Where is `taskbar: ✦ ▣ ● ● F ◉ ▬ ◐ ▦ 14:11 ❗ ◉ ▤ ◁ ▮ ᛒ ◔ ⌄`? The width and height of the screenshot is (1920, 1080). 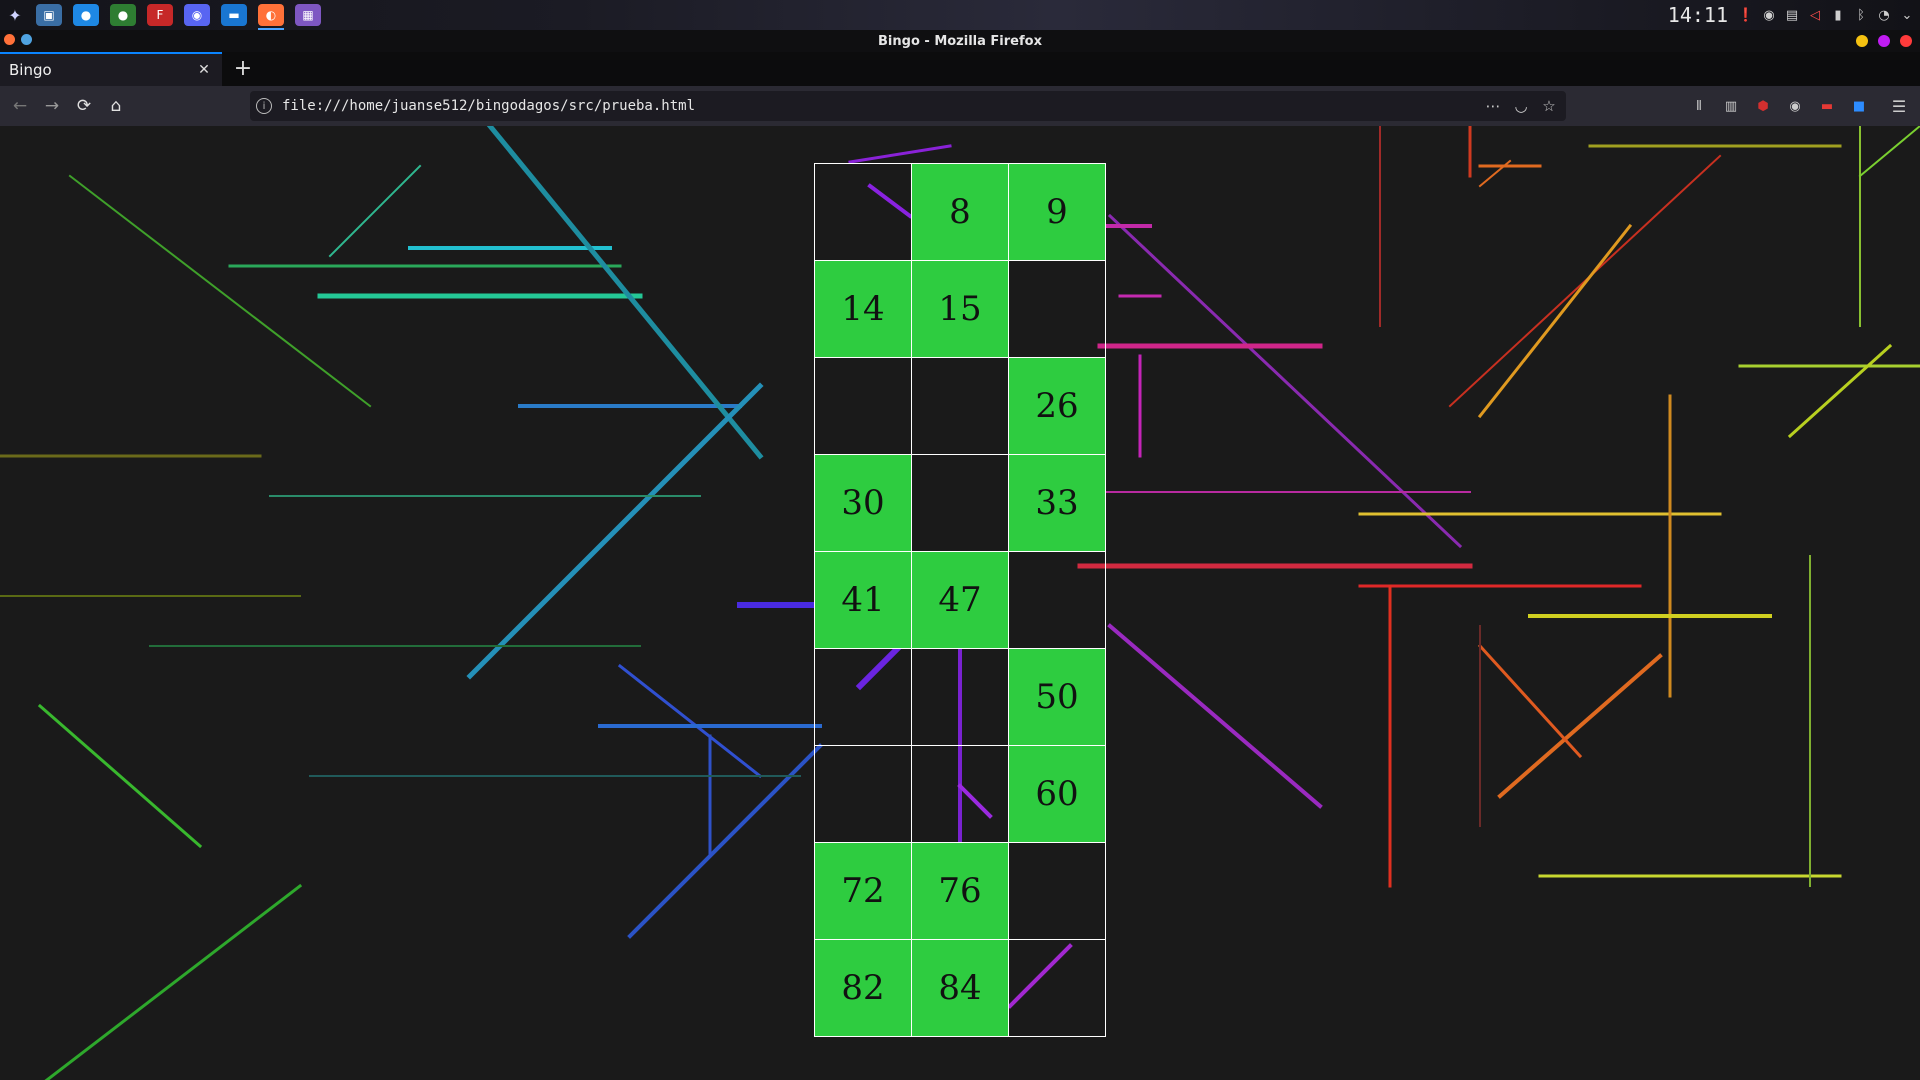
taskbar: ✦ ▣ ● ● F ◉ ▬ ◐ ▦ 14:11 ❗ ◉ ▤ ◁ ▮ ᛒ ◔ ⌄ is located at coordinates (960, 15).